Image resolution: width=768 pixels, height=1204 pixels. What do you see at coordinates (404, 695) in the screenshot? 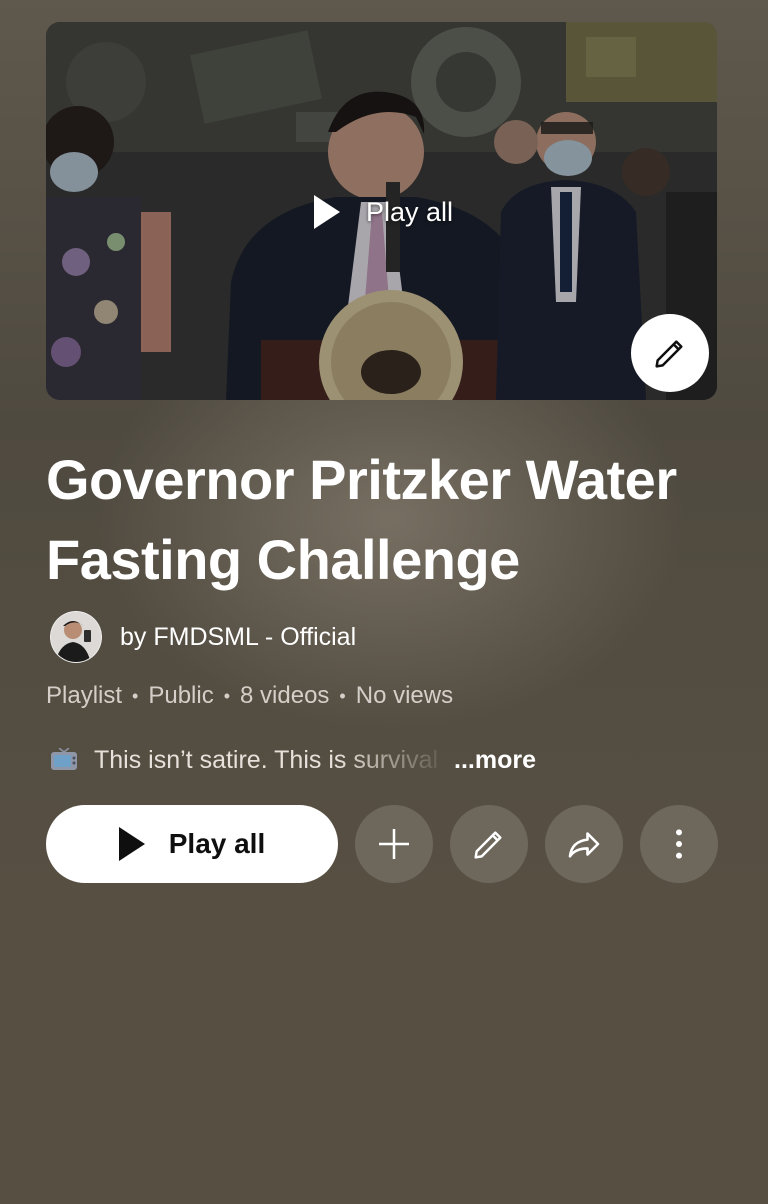
I see `view-count: No views` at bounding box center [404, 695].